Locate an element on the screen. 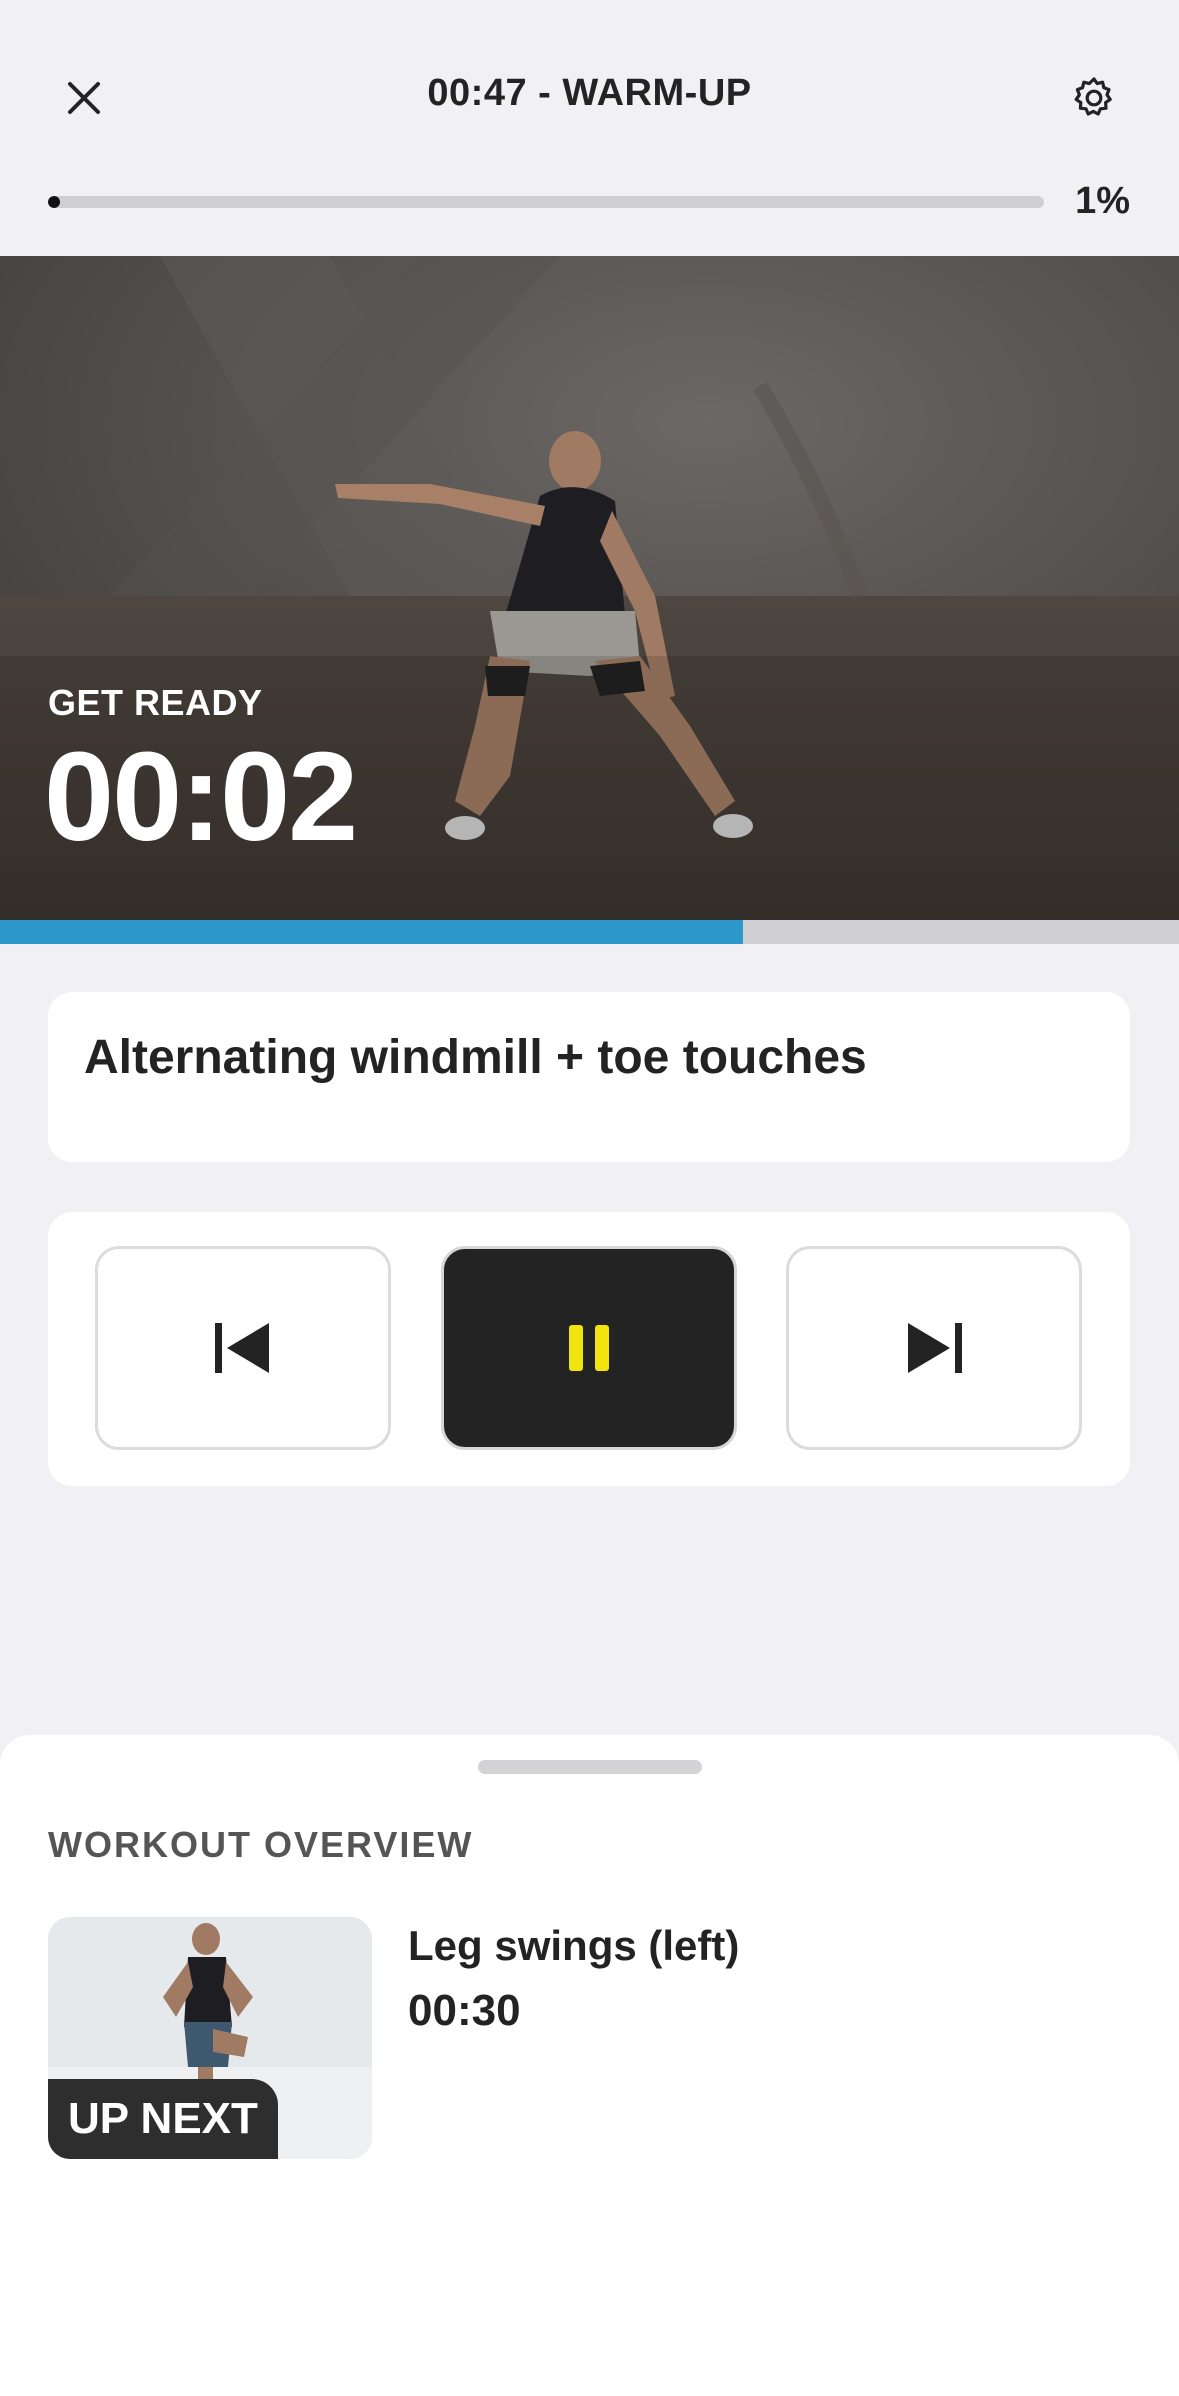 This screenshot has height=2396, width=1179. skip-next-icon is located at coordinates (935, 1348).